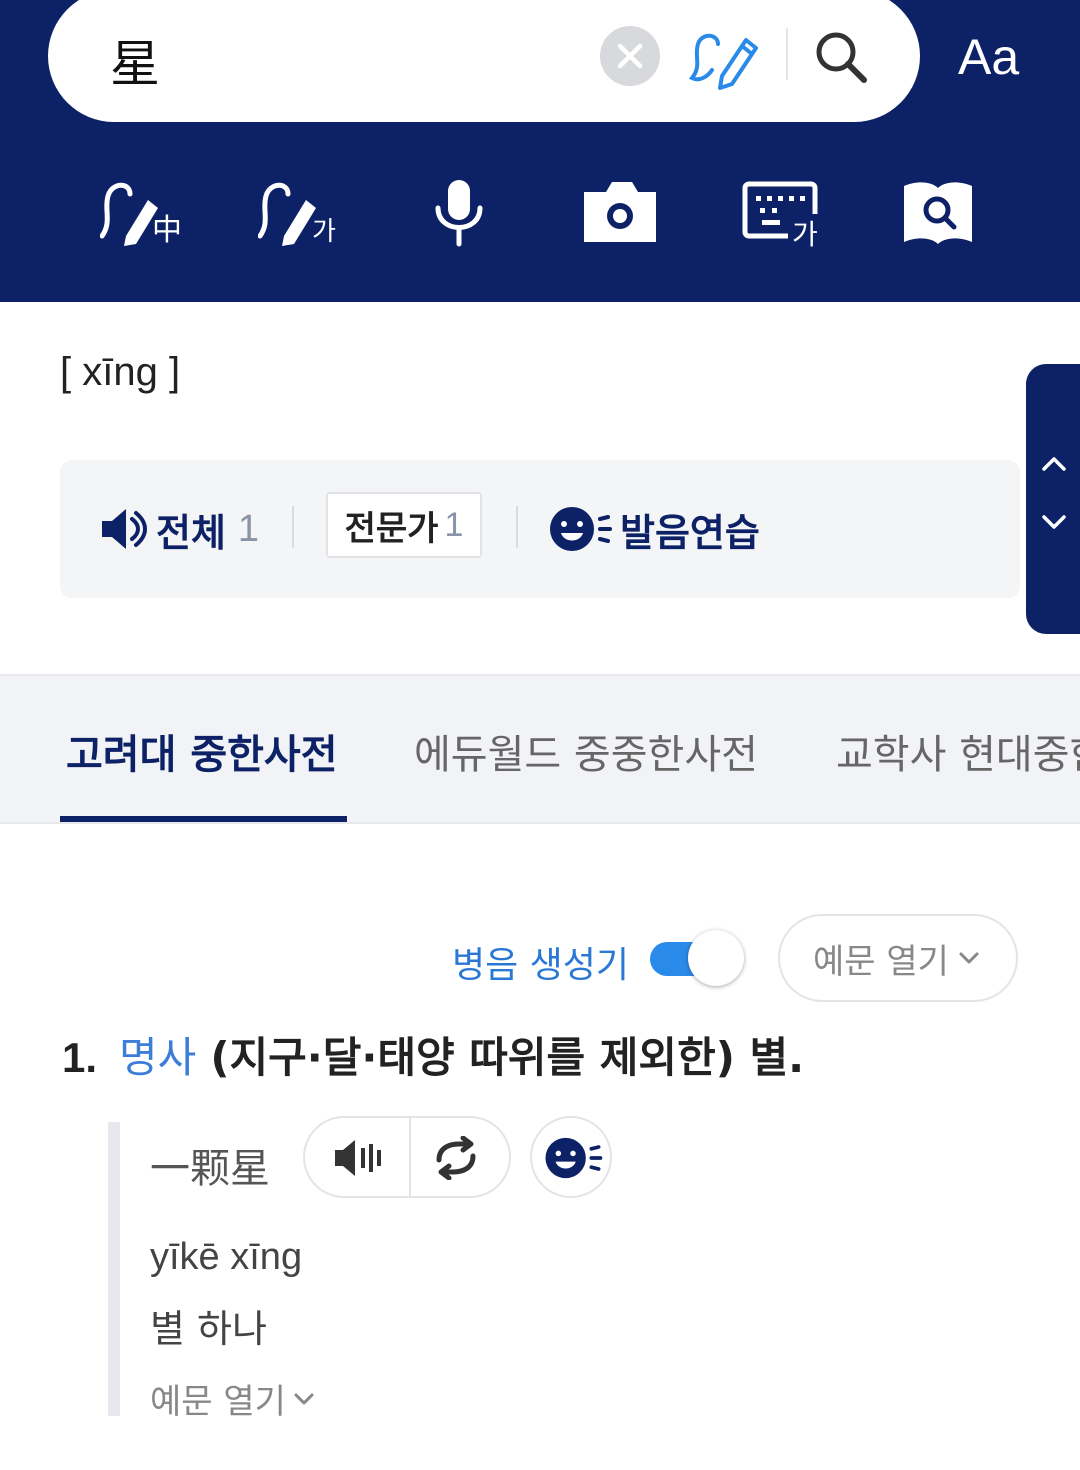  What do you see at coordinates (881, 961) in the screenshot?
I see `open-examples-label: 예문 열기` at bounding box center [881, 961].